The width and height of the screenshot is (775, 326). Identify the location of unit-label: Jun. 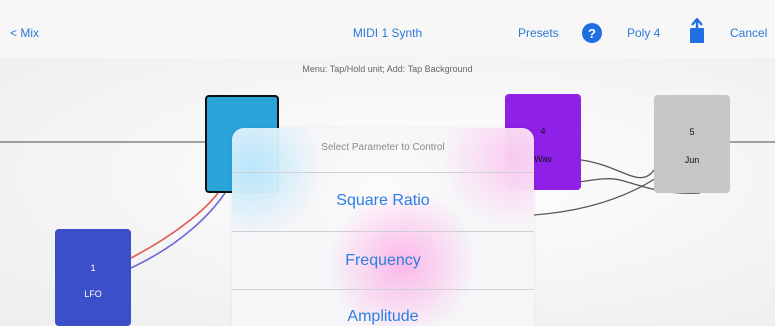
(692, 160).